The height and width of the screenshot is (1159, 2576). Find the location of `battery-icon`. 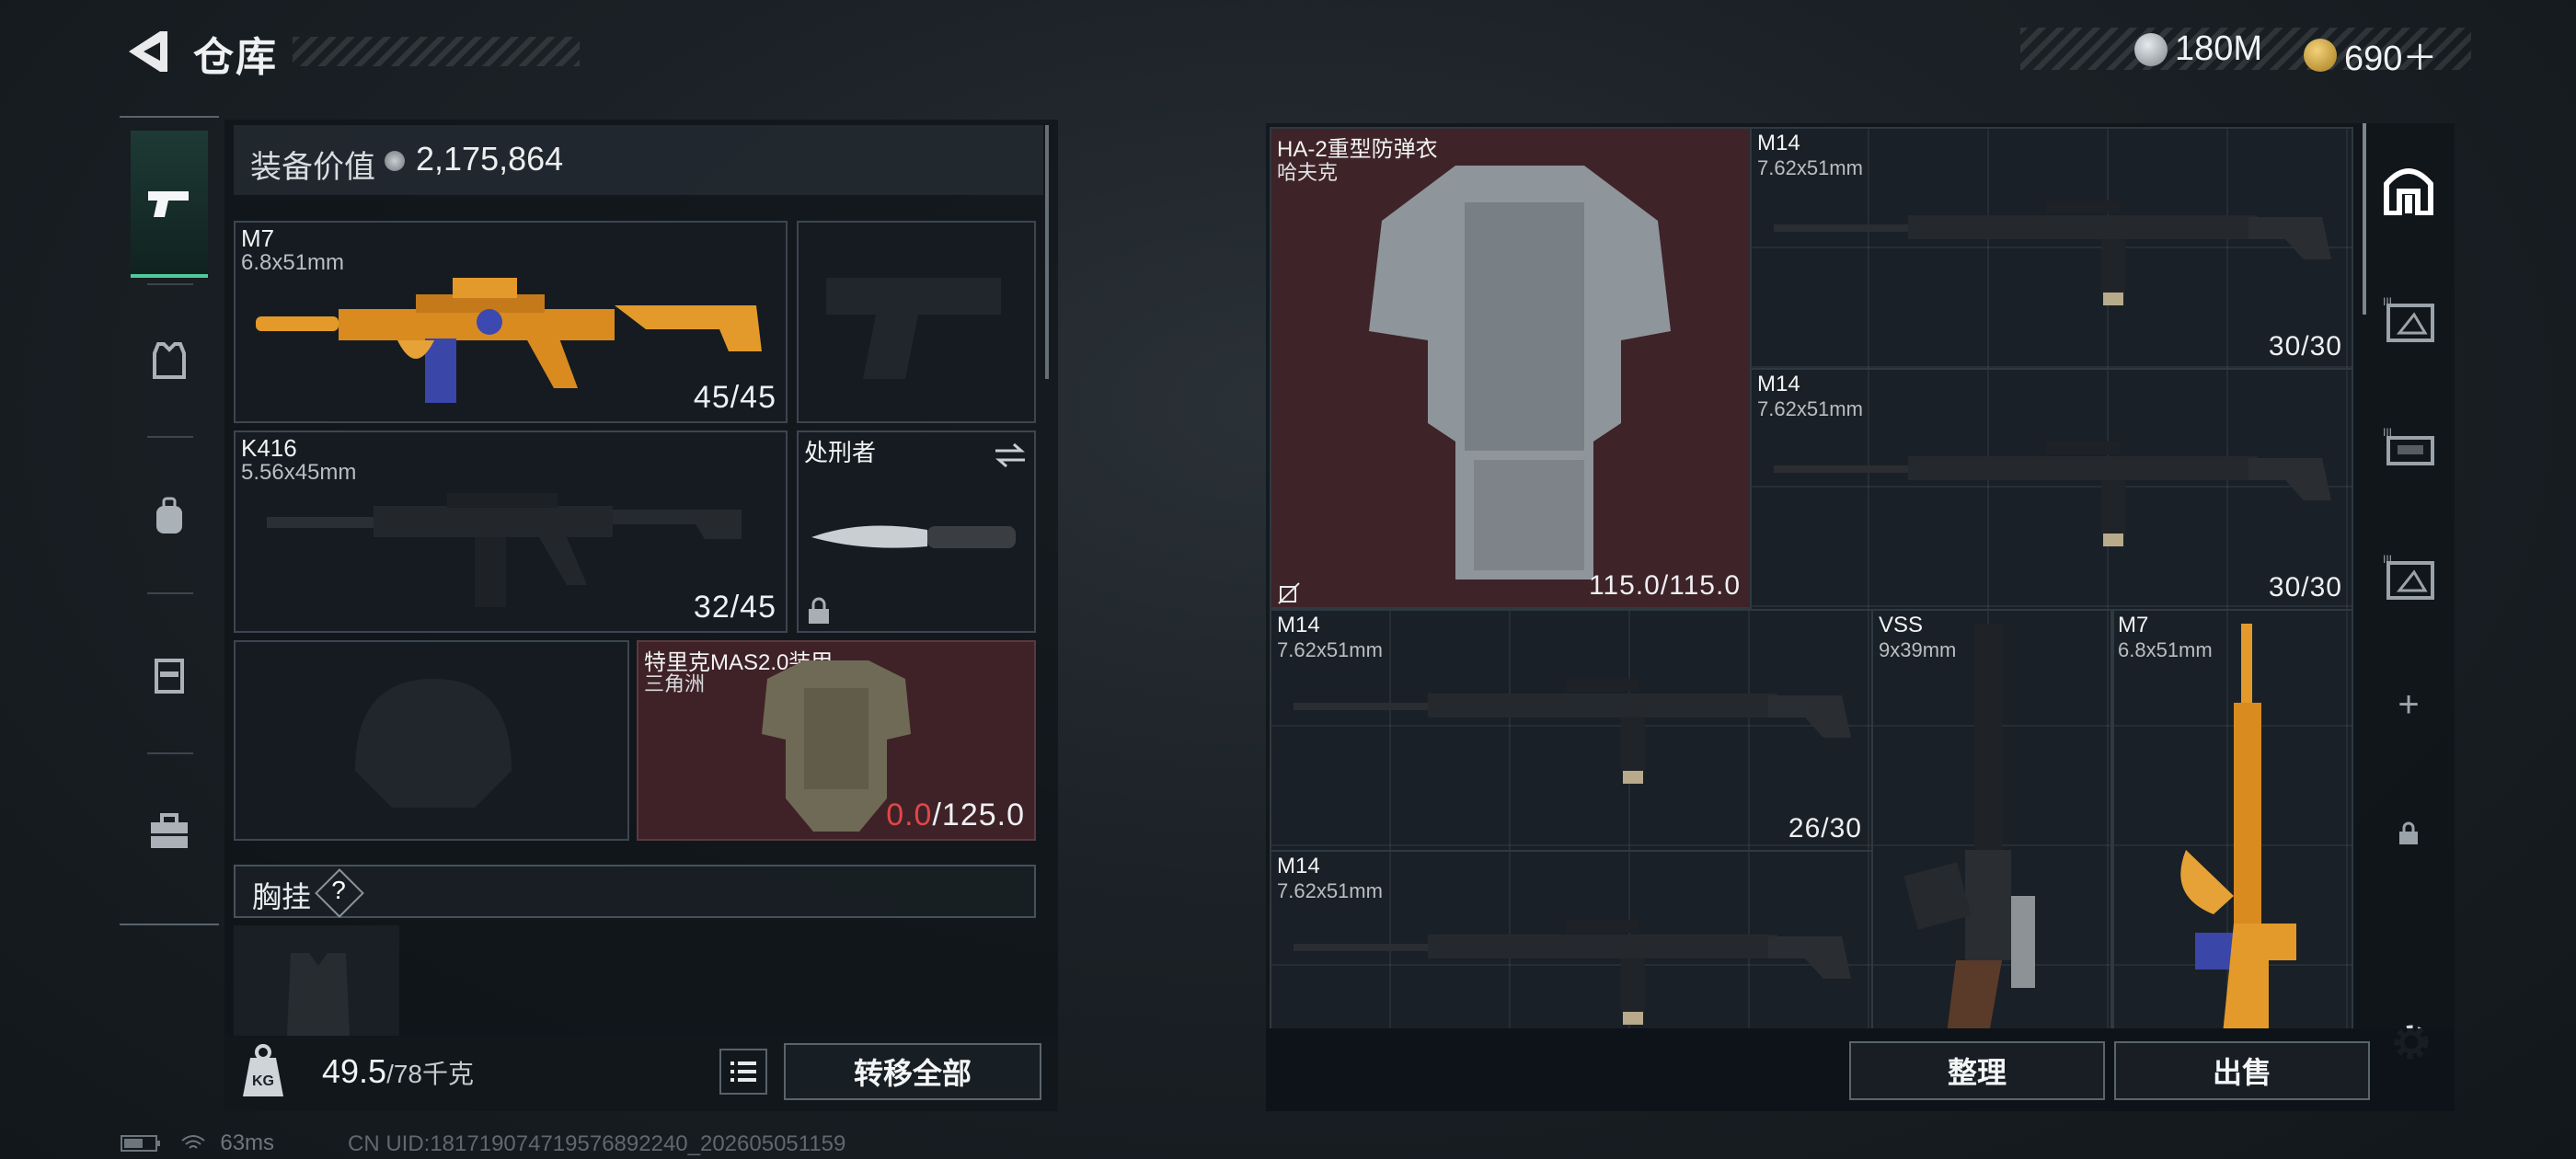

battery-icon is located at coordinates (140, 1143).